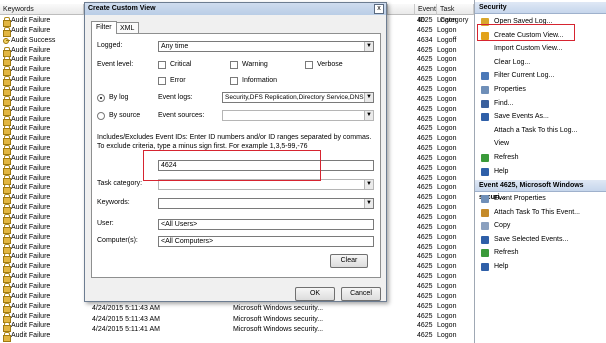 Image resolution: width=606 pixels, height=343 pixels. I want to click on warning-label: Warning, so click(255, 64).